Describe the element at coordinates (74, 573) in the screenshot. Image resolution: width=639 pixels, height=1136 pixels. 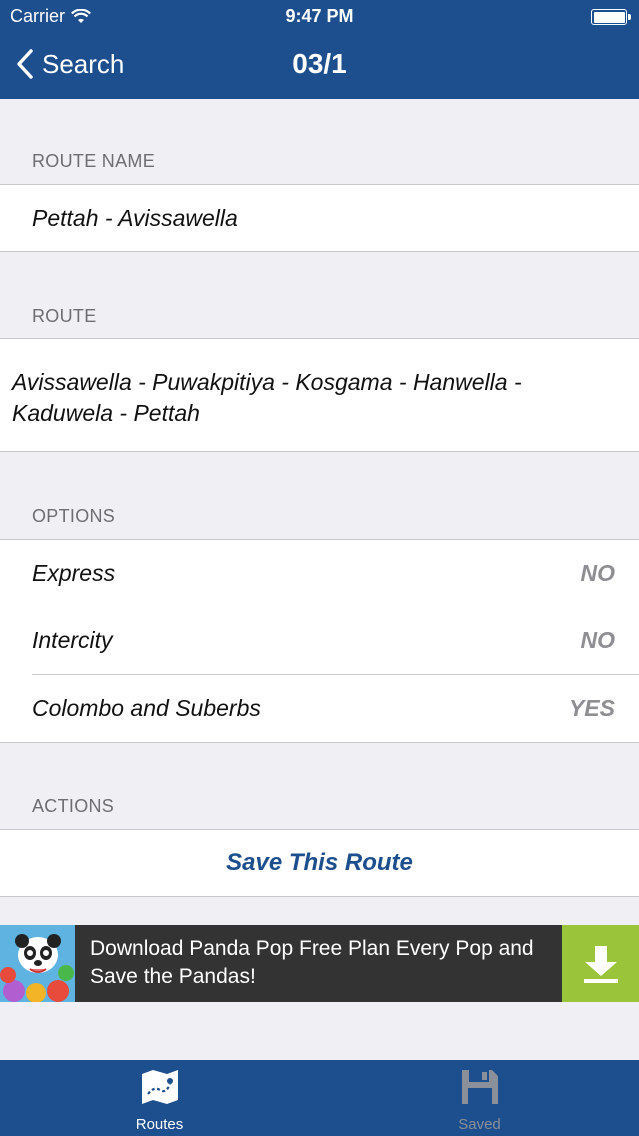
I see `option-label: Express` at that location.